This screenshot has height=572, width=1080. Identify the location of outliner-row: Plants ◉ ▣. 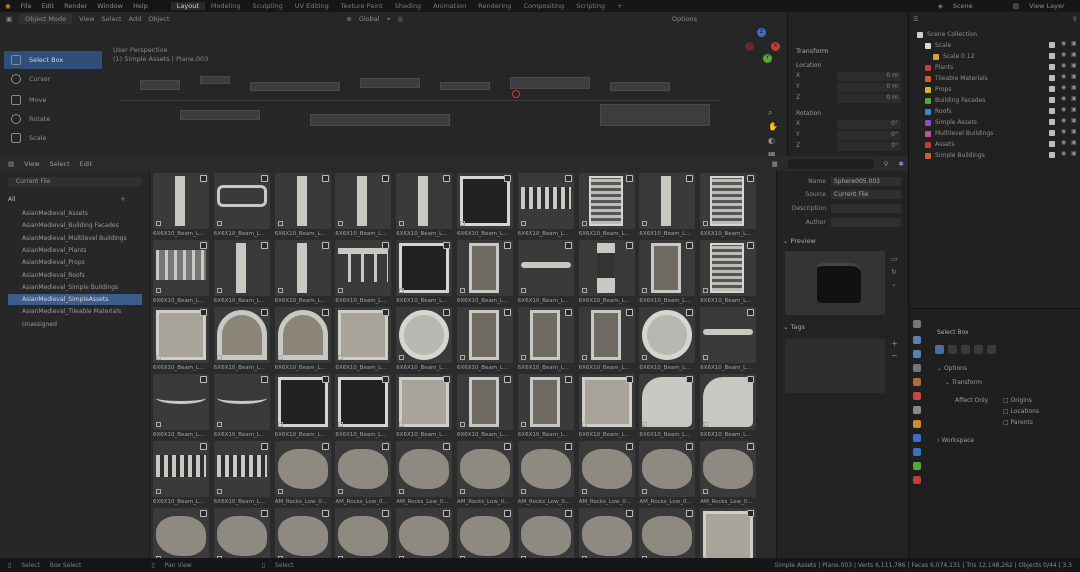
(994, 67).